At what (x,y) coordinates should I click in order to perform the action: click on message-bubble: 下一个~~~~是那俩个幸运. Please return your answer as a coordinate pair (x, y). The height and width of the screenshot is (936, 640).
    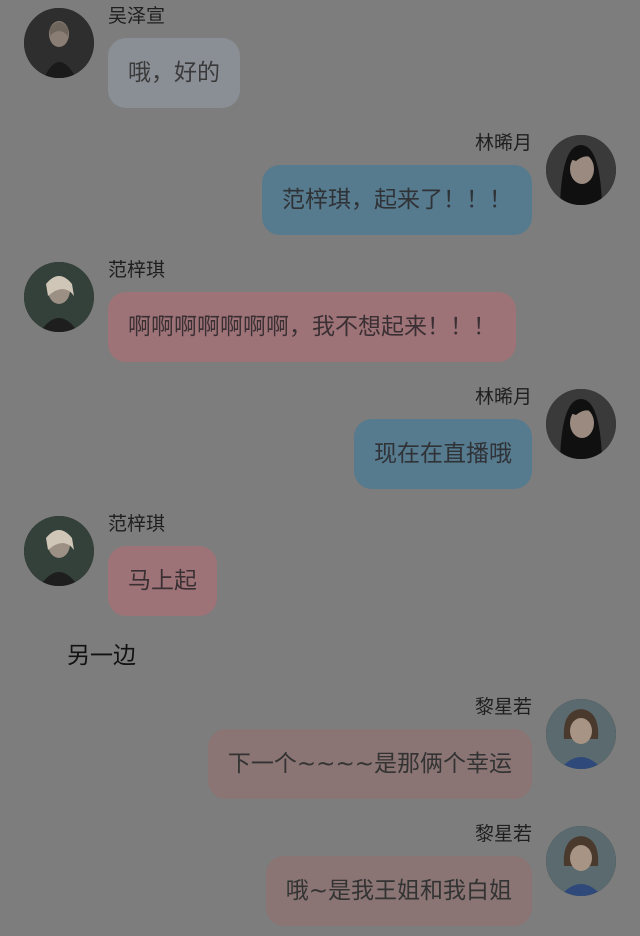
    Looking at the image, I should click on (369, 764).